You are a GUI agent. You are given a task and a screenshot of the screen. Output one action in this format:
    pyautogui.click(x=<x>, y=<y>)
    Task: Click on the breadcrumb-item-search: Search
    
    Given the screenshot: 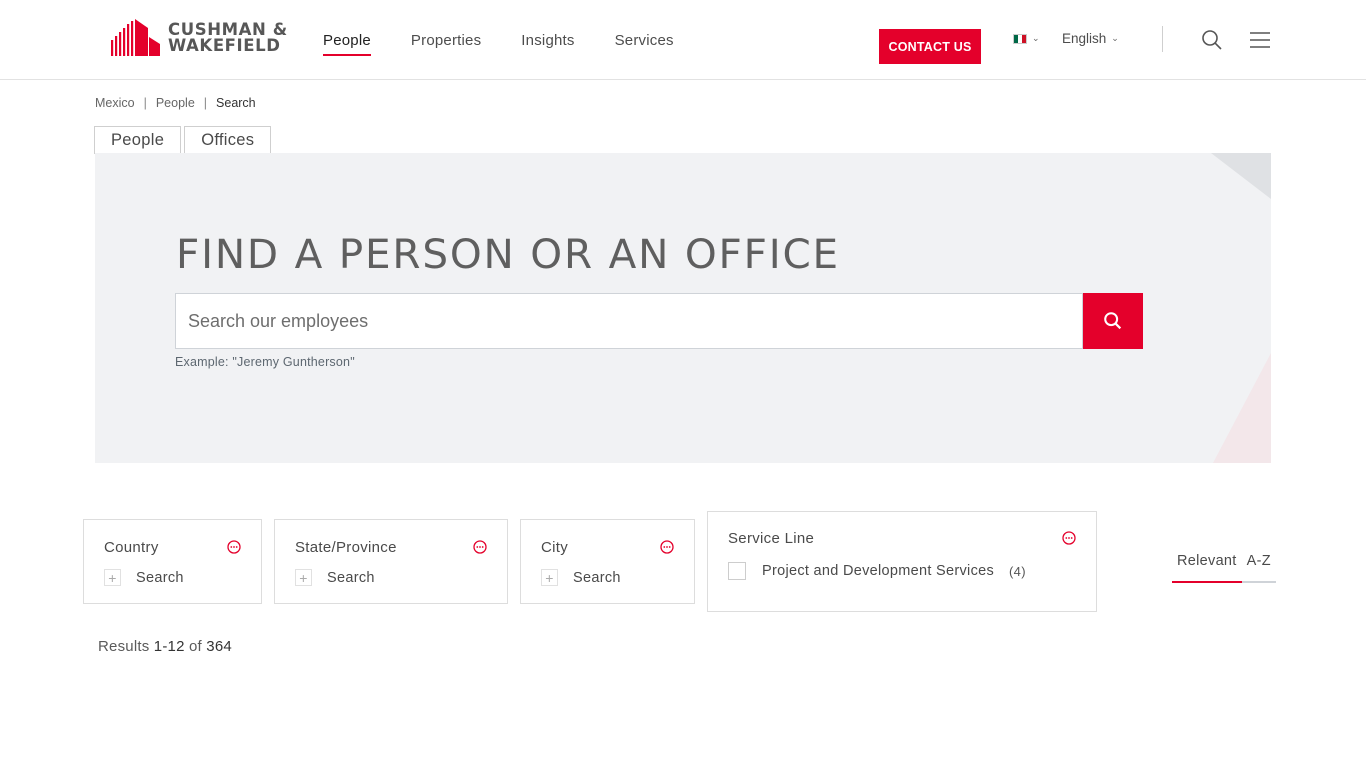 What is the action you would take?
    pyautogui.click(x=236, y=103)
    